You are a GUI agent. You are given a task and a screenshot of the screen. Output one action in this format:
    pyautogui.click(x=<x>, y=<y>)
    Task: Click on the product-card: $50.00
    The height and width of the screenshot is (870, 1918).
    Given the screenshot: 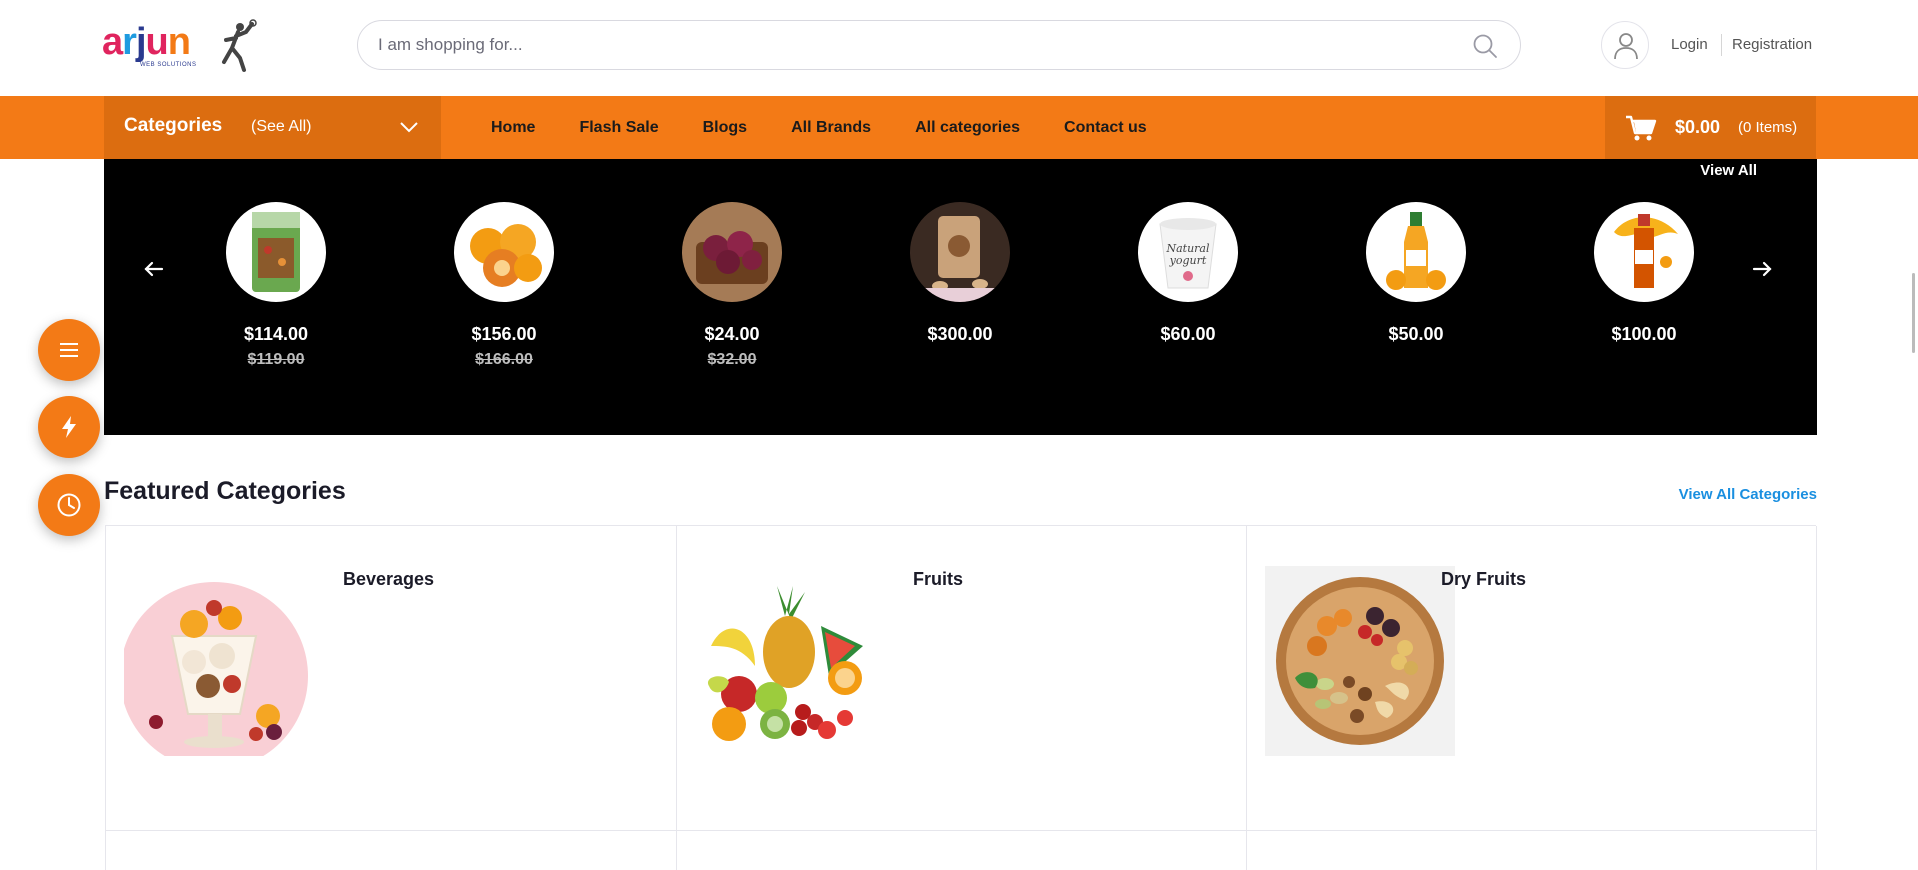 What is the action you would take?
    pyautogui.click(x=1416, y=276)
    